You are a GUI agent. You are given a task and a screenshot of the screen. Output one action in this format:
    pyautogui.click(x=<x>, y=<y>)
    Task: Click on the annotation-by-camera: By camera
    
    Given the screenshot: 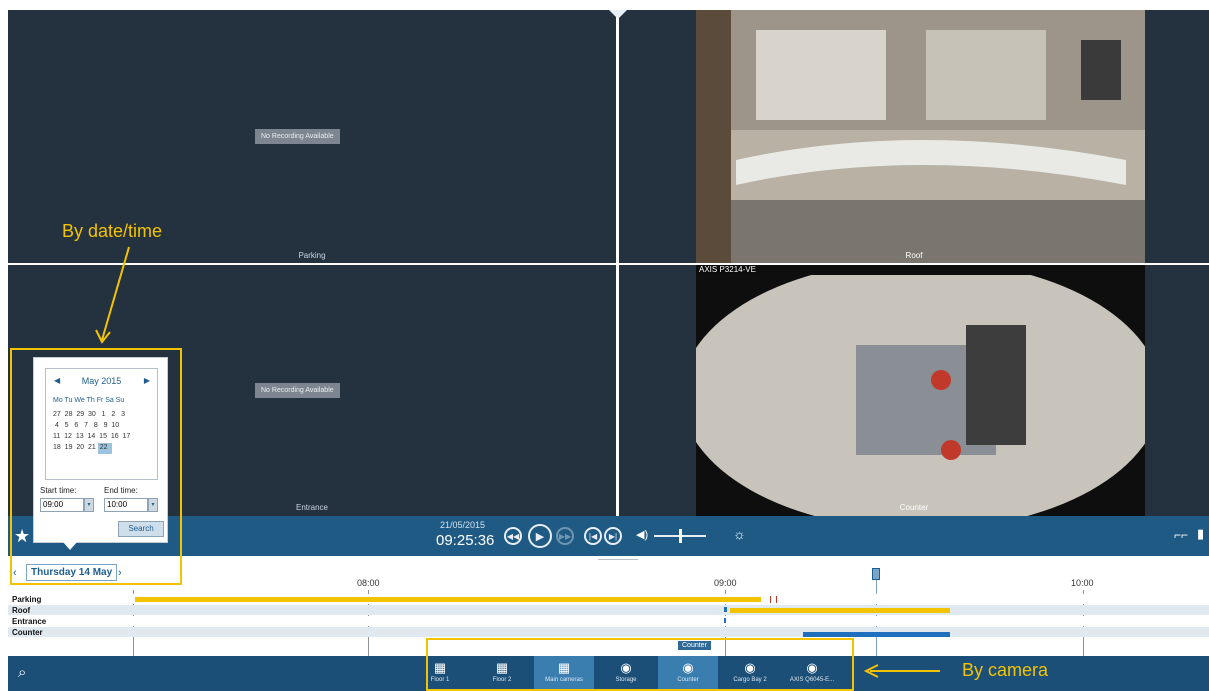 What is the action you would take?
    pyautogui.click(x=1005, y=670)
    